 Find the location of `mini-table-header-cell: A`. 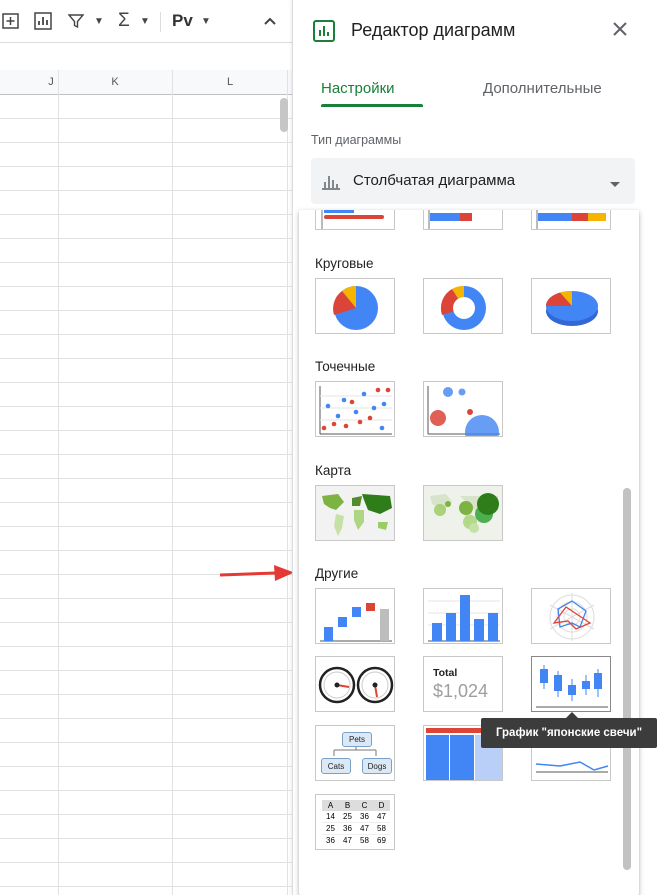

mini-table-header-cell: A is located at coordinates (330, 805).